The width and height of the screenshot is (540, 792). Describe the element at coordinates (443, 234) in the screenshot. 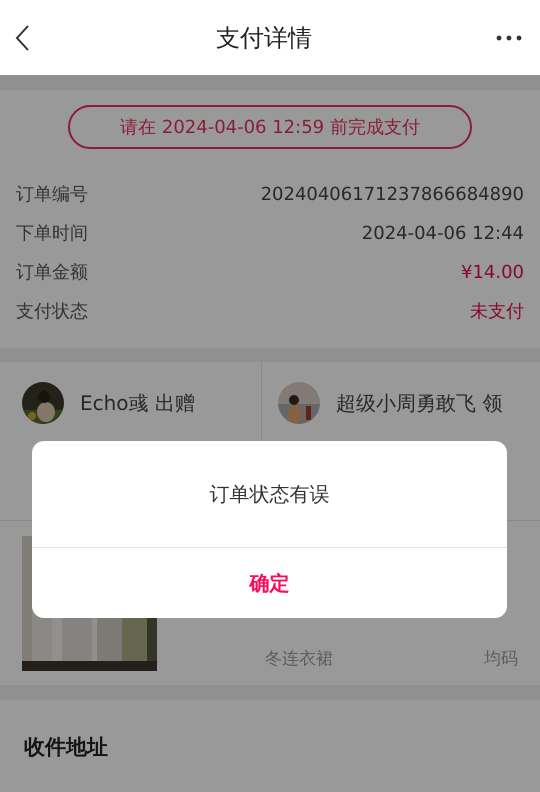

I see `field-value: 2024-04-06 12:44` at that location.